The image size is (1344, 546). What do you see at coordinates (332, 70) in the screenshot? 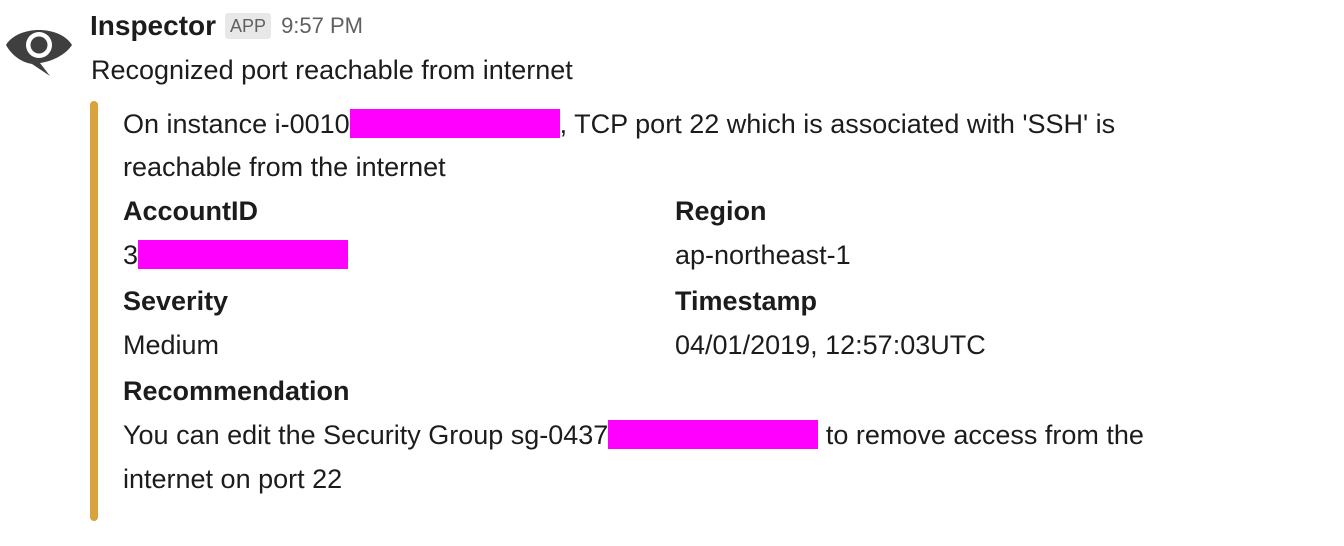
I see `message-text: Recognized port reachable from internet` at bounding box center [332, 70].